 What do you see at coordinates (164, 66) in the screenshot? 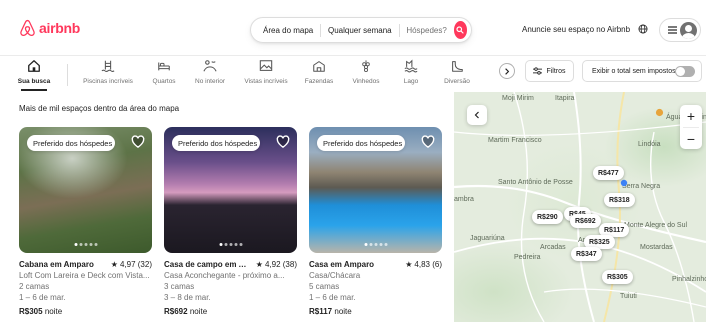
I see `bed-icon` at bounding box center [164, 66].